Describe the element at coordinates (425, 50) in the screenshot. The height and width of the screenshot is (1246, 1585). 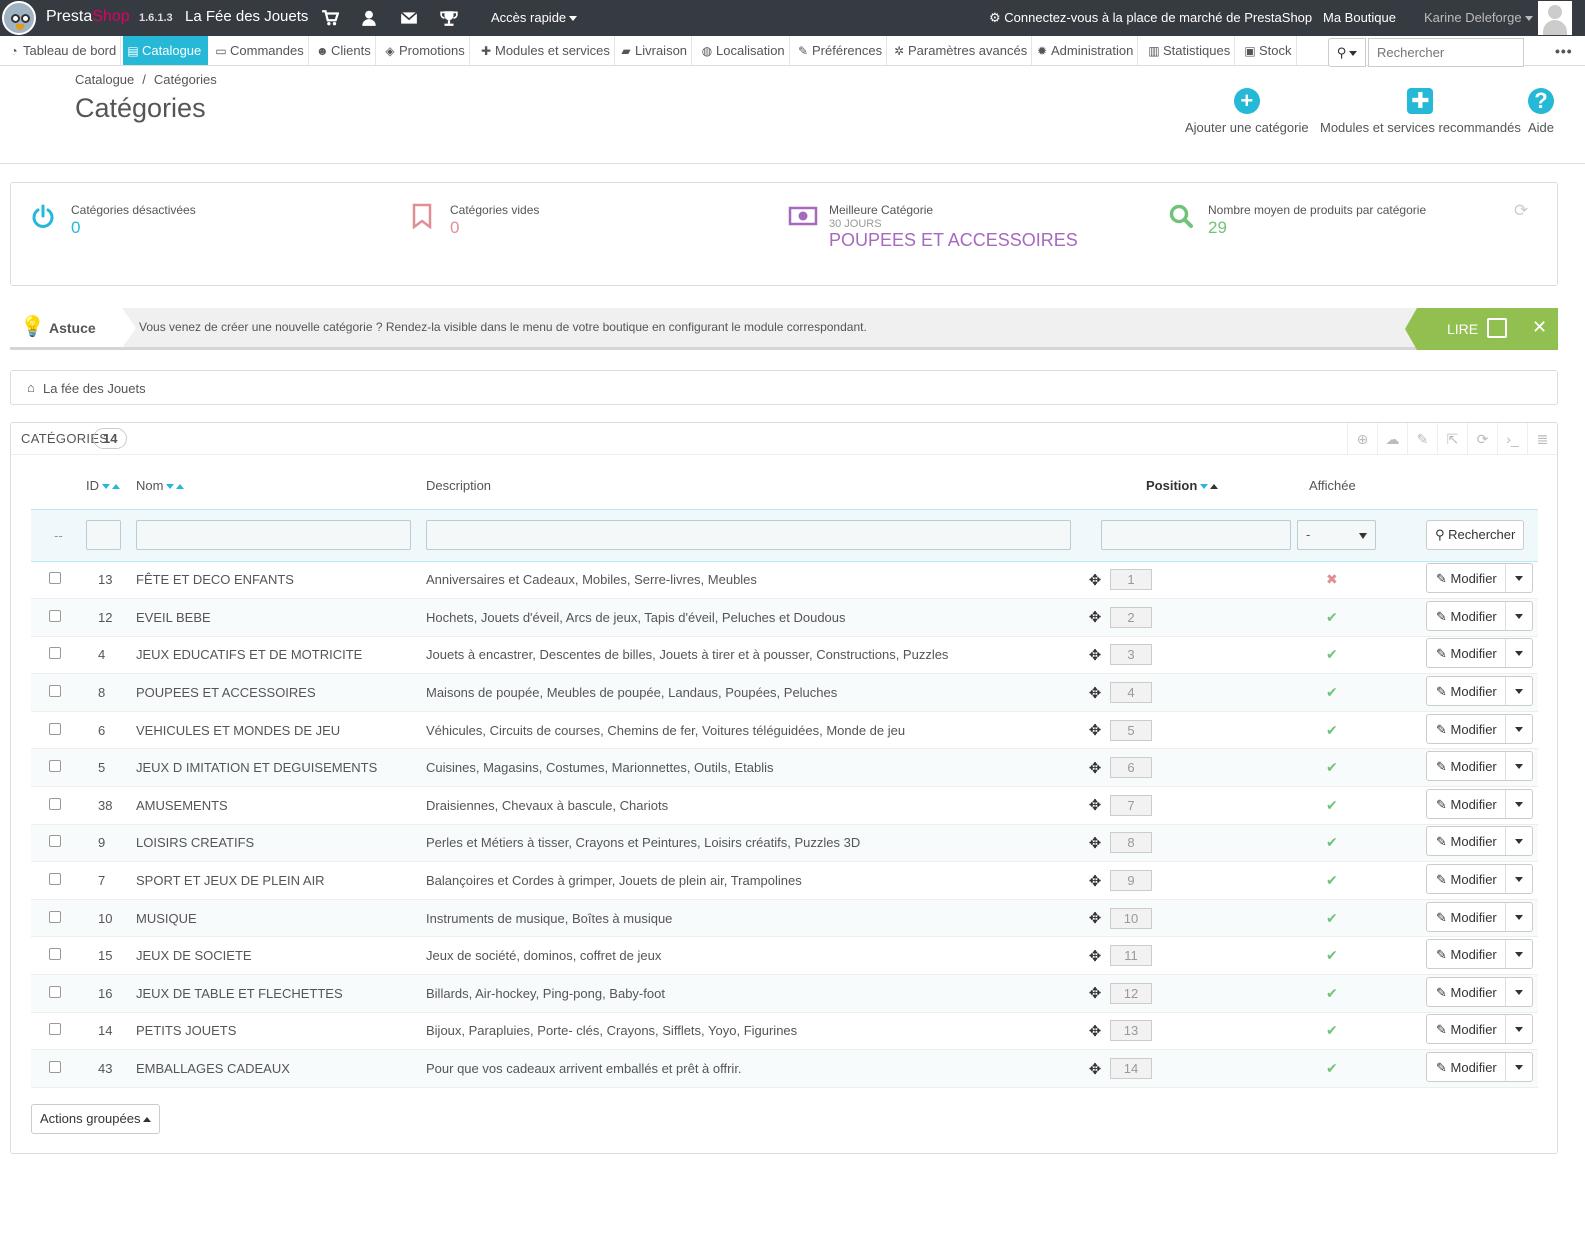
I see `nav-item-promotions: ◈ Promotions` at that location.